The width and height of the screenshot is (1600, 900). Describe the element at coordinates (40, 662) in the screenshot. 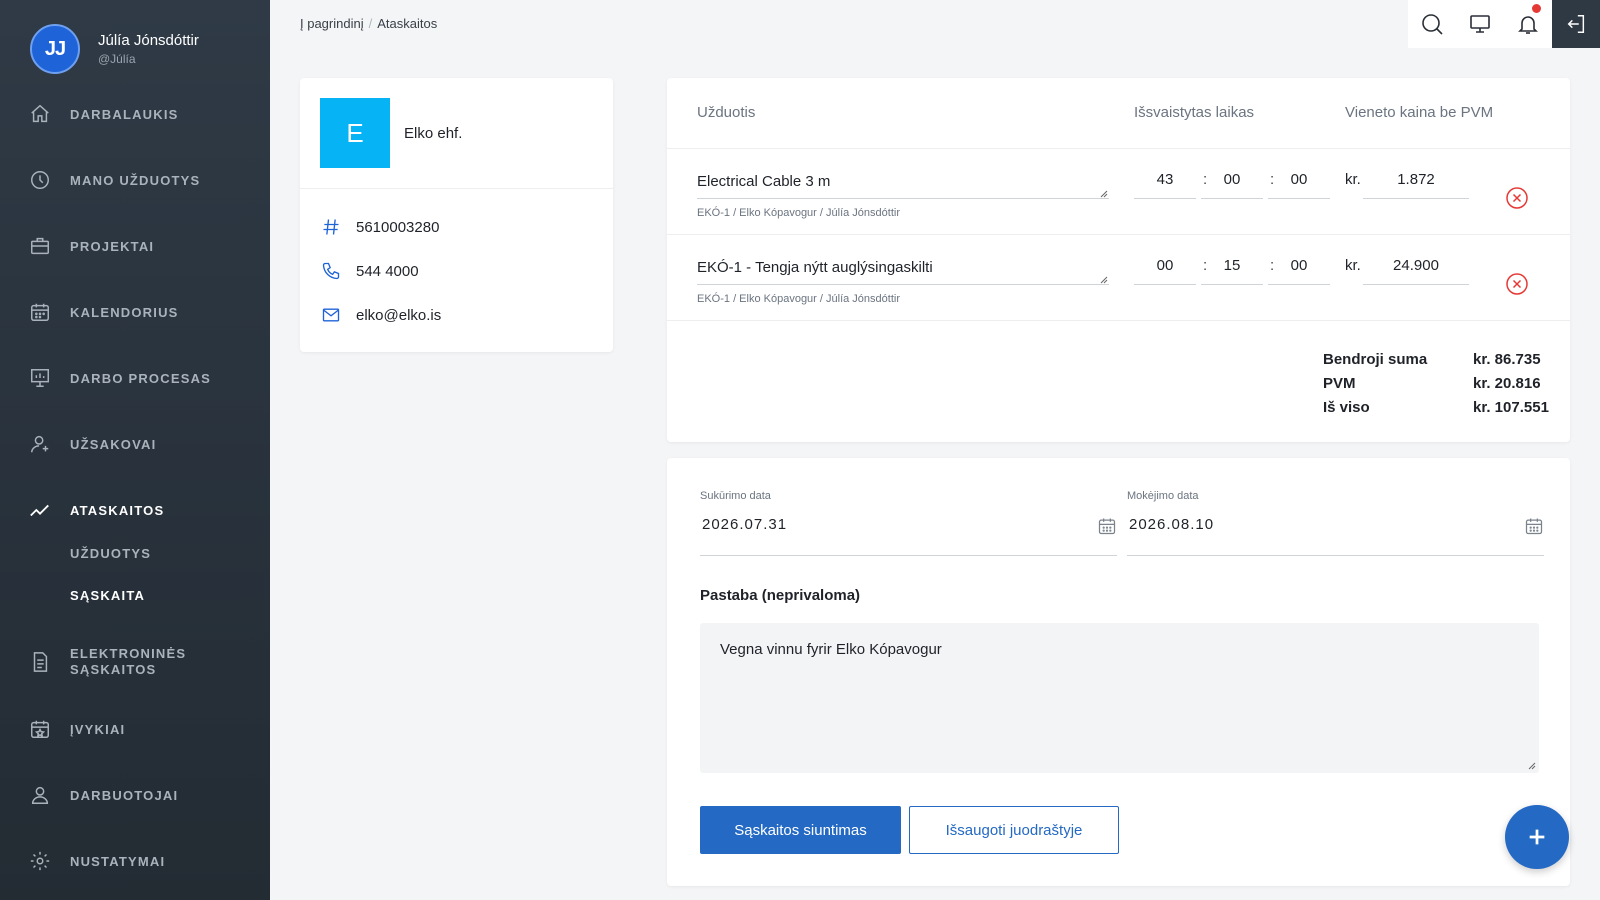

I see `document-icon` at that location.